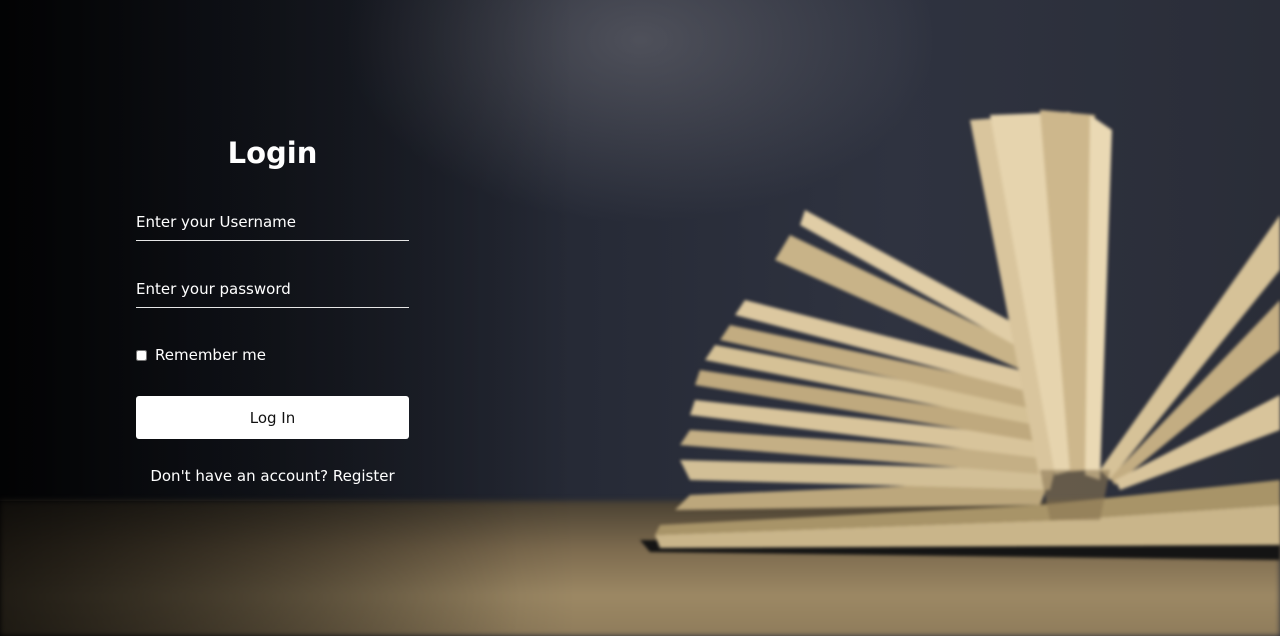 The image size is (1280, 636). I want to click on login-title: Login, so click(272, 153).